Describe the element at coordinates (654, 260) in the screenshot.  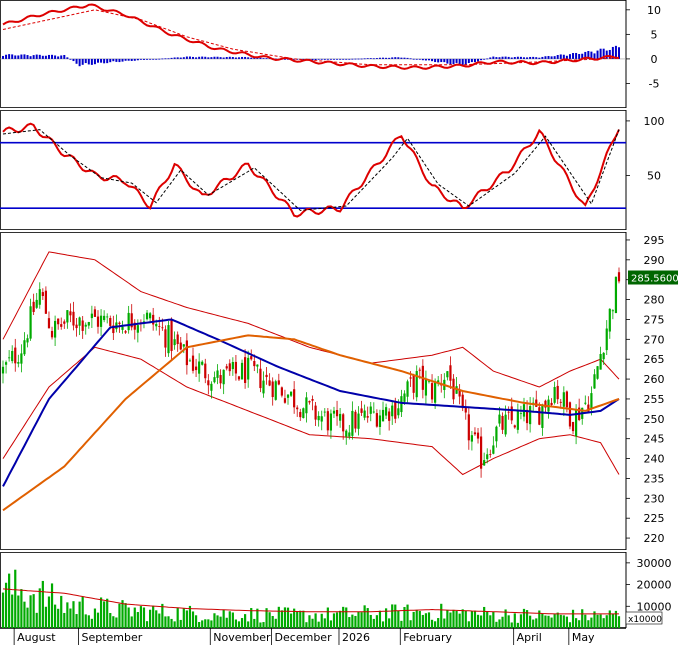
I see `y-tick-label: 290` at that location.